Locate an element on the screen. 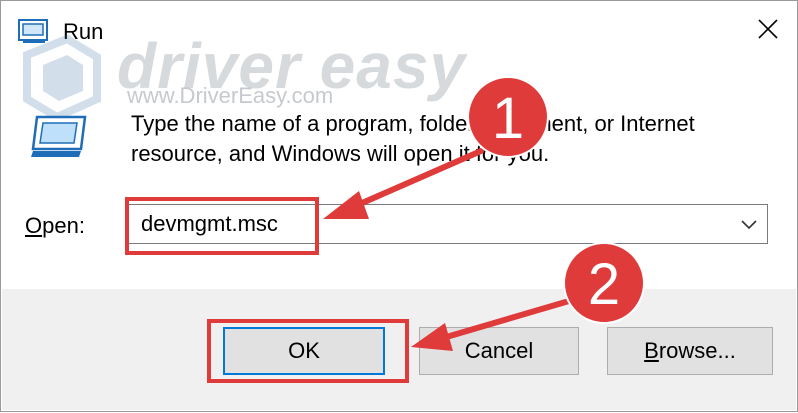  driver-easy-logo is located at coordinates (62, 78).